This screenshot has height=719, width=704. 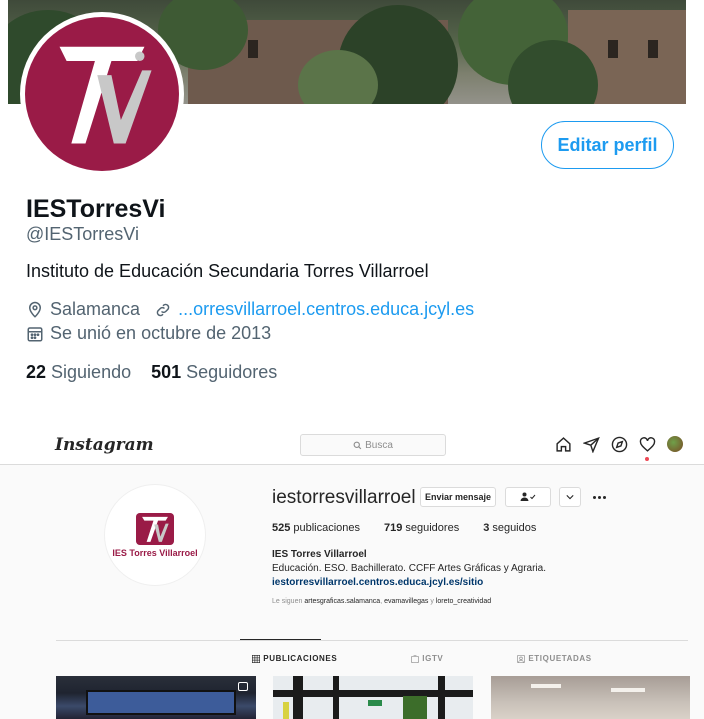 What do you see at coordinates (357, 445) in the screenshot?
I see `search-icon` at bounding box center [357, 445].